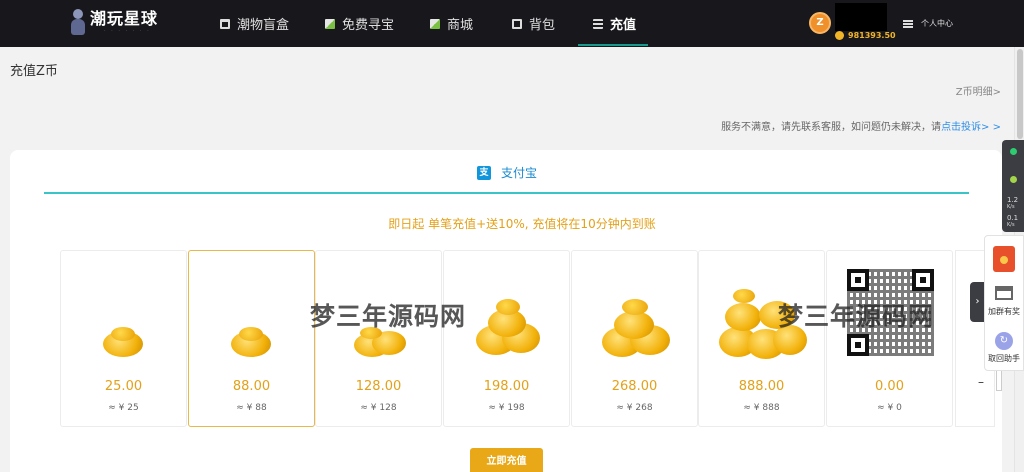 The width and height of the screenshot is (1024, 472). What do you see at coordinates (34, 71) in the screenshot?
I see `page-title: 充值Z币` at bounding box center [34, 71].